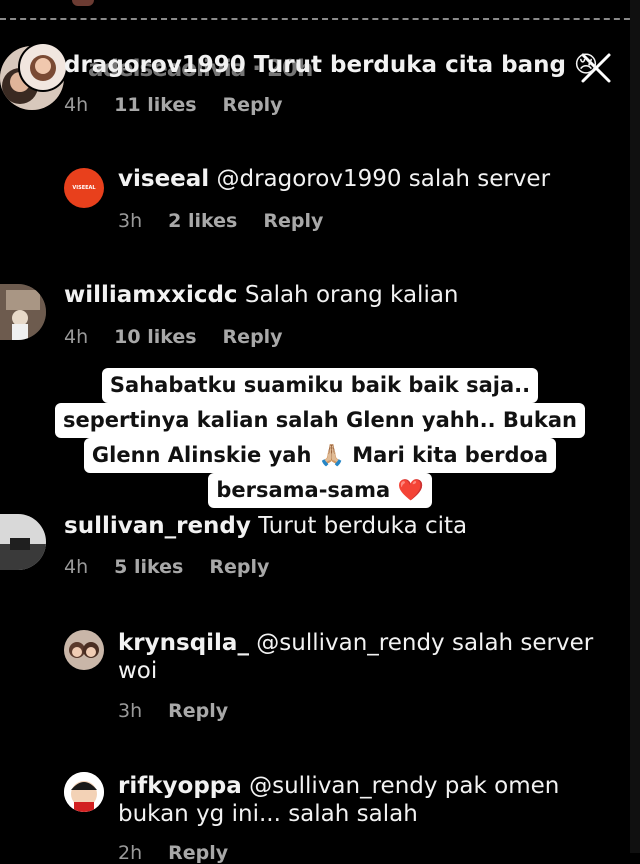  Describe the element at coordinates (157, 526) in the screenshot. I see `username: sullivan_rendy` at that location.